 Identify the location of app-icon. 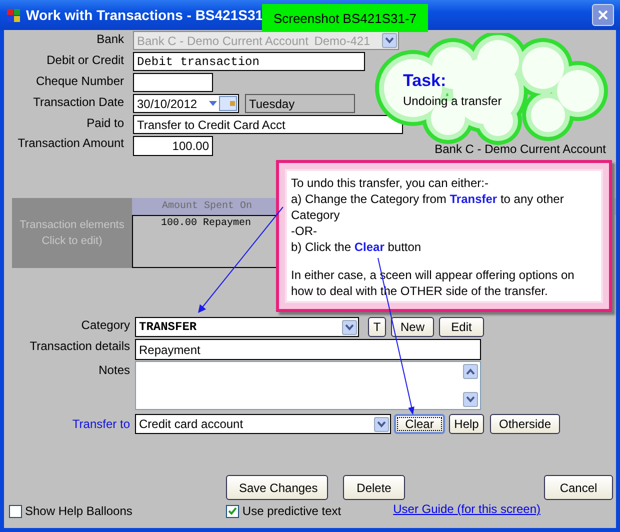
(14, 15).